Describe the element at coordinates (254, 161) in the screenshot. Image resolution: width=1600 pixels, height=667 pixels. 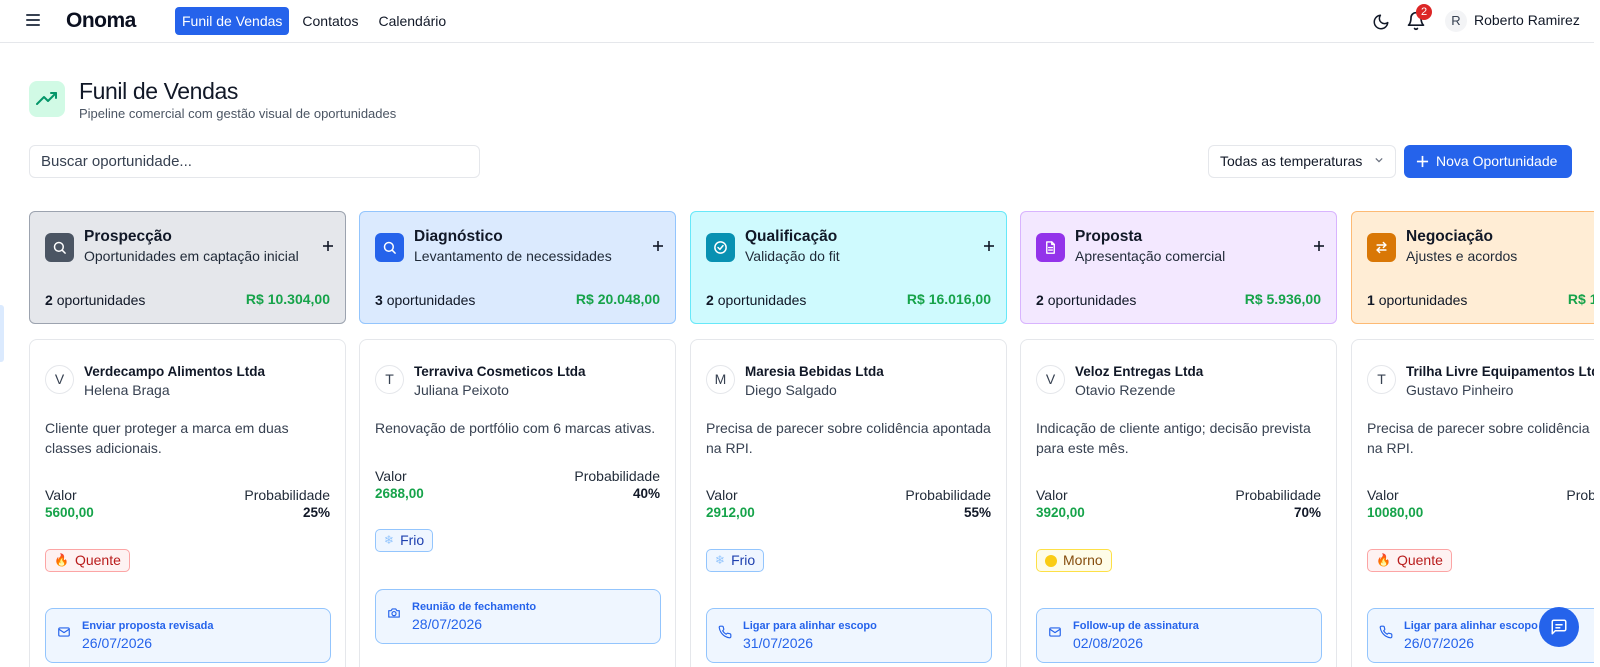
I see `search-input` at that location.